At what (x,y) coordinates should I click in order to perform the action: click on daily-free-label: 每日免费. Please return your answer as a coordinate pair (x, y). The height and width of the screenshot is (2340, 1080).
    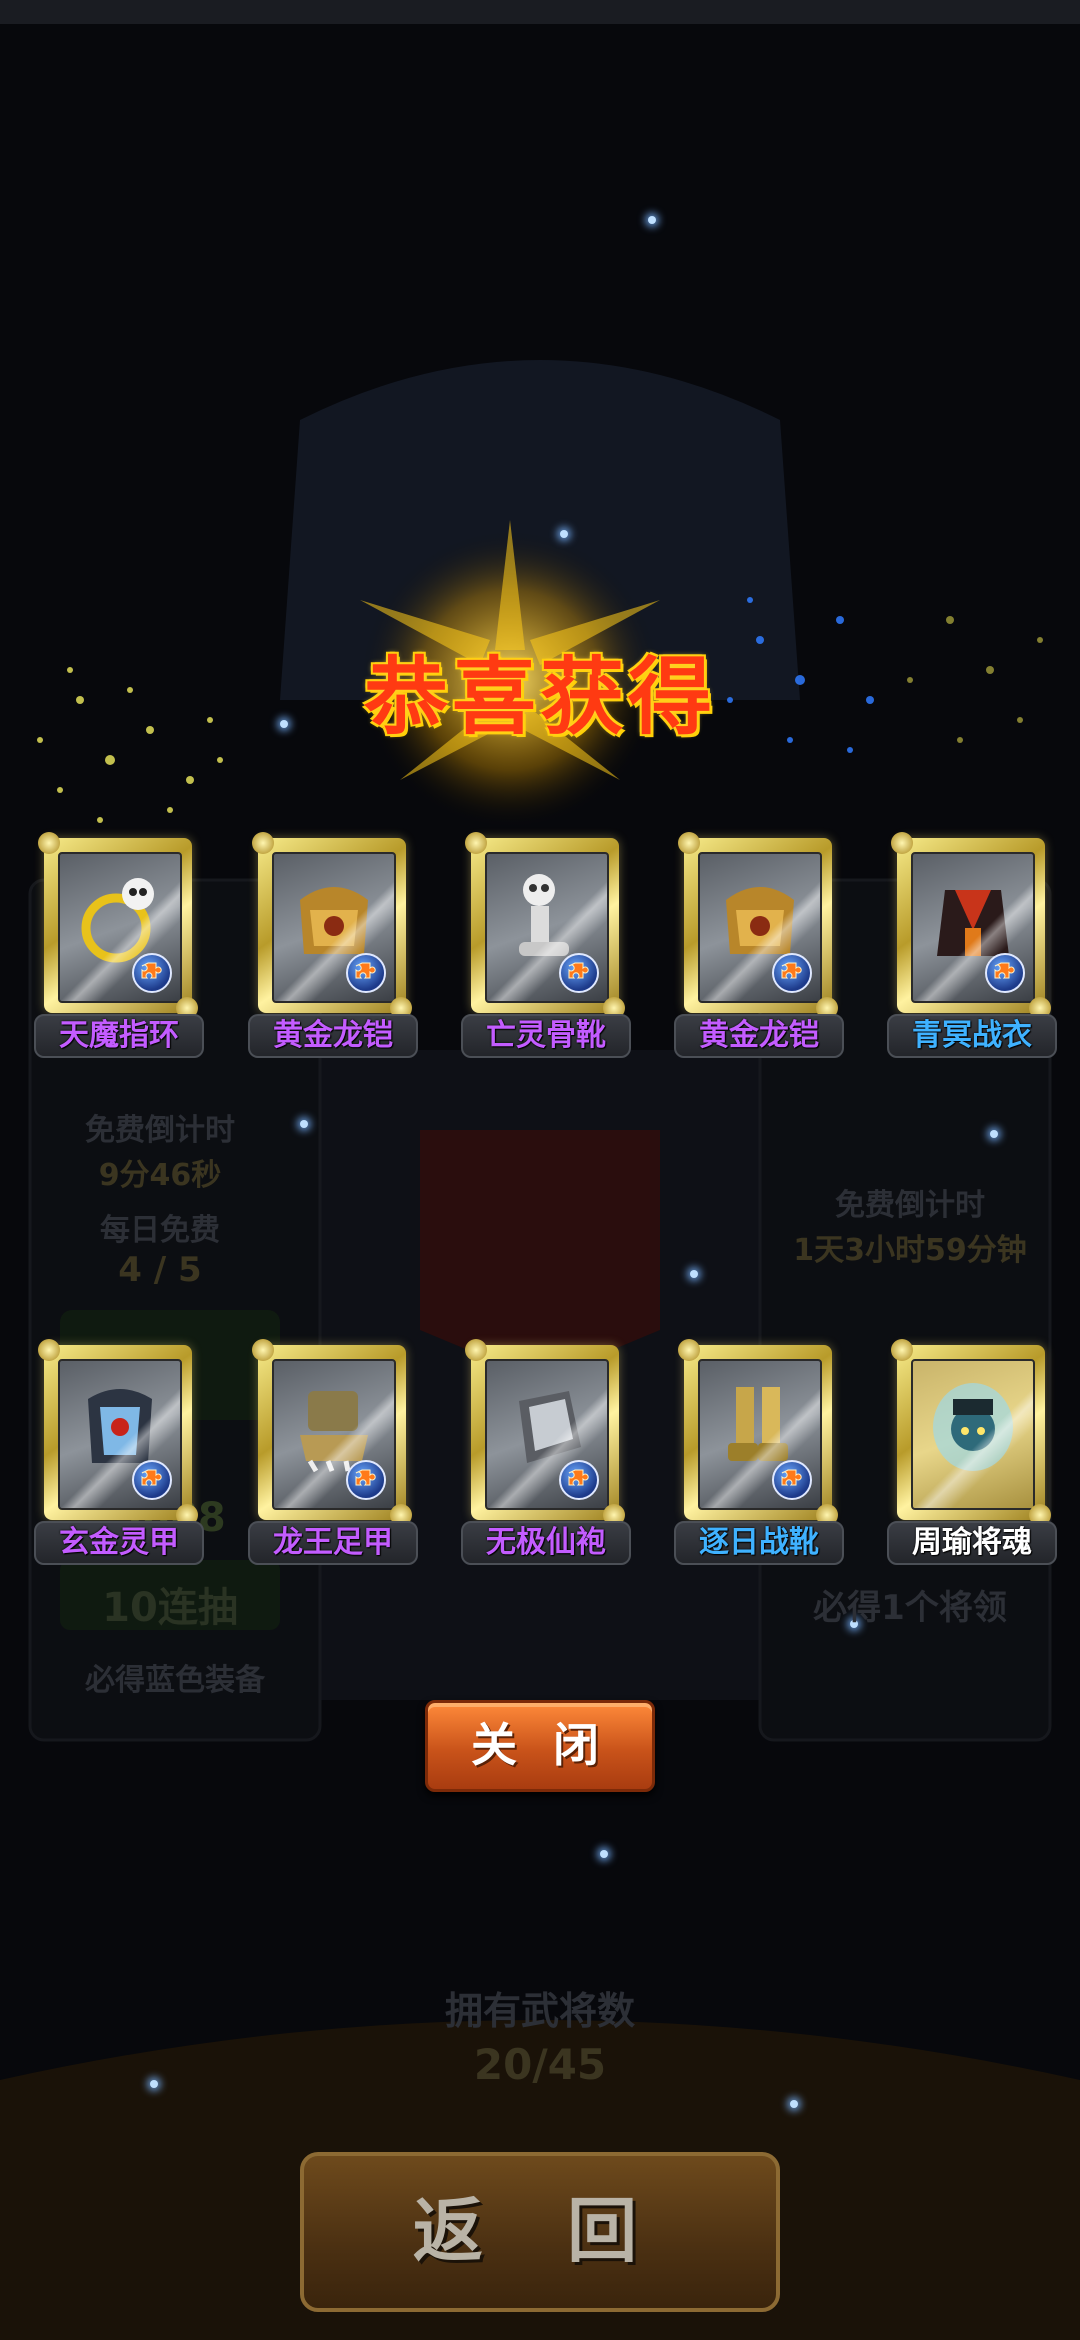
    Looking at the image, I should click on (160, 1230).